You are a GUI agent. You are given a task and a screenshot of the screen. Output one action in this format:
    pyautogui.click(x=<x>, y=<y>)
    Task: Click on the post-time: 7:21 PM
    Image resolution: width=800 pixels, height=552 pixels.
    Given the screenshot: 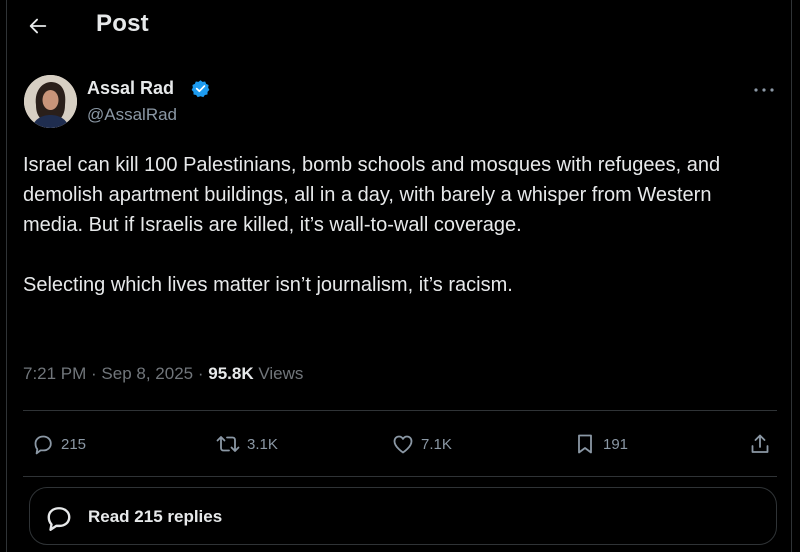 What is the action you would take?
    pyautogui.click(x=54, y=373)
    